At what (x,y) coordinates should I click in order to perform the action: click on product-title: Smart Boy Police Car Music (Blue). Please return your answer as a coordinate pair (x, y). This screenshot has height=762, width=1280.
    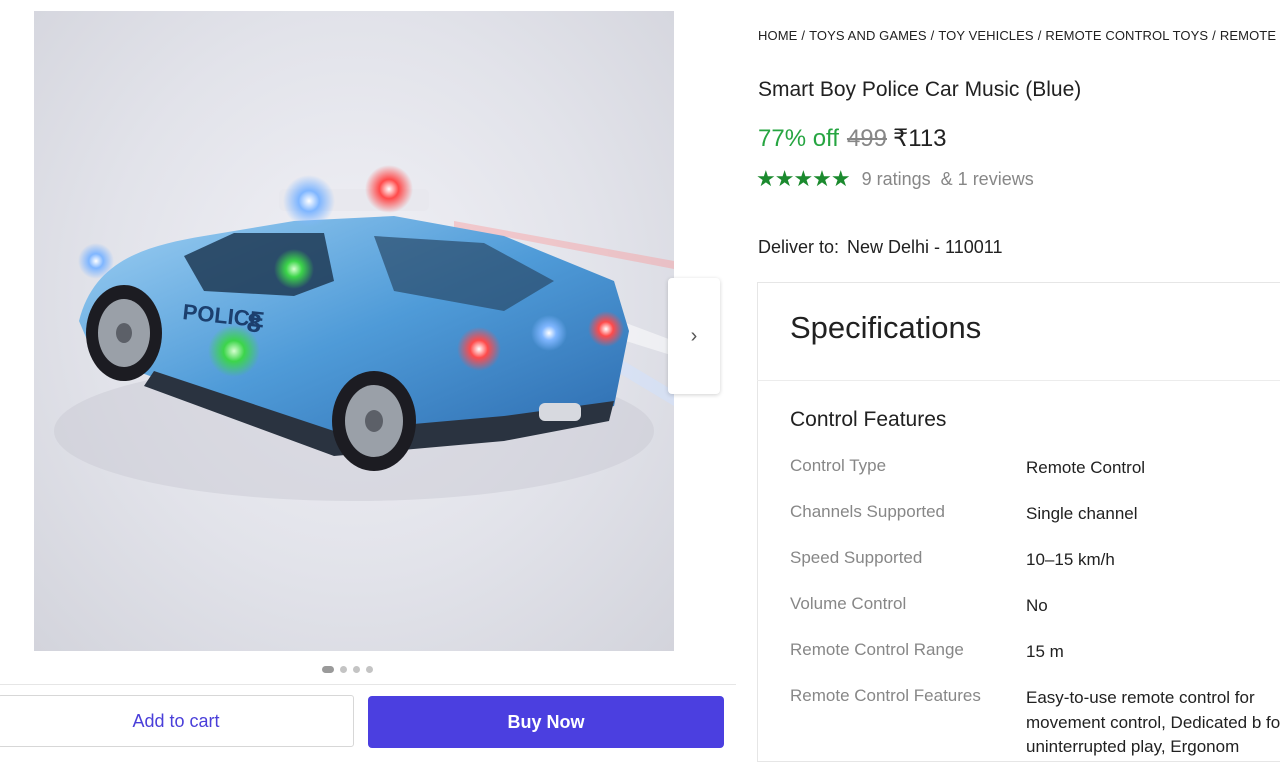
    Looking at the image, I should click on (920, 89).